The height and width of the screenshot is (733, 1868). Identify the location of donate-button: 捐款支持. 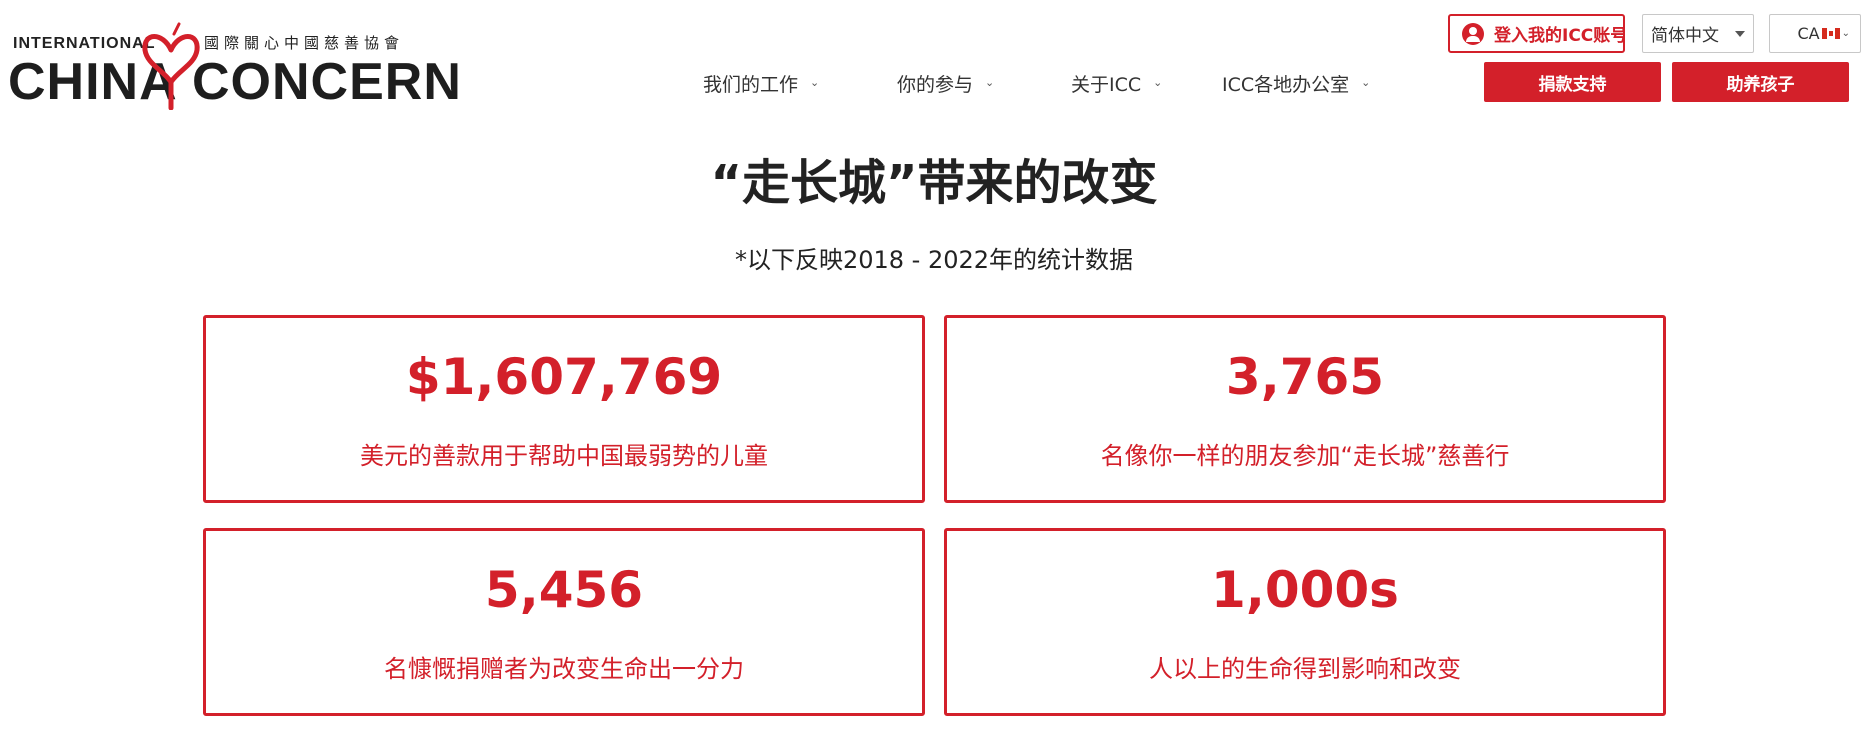
(1572, 82).